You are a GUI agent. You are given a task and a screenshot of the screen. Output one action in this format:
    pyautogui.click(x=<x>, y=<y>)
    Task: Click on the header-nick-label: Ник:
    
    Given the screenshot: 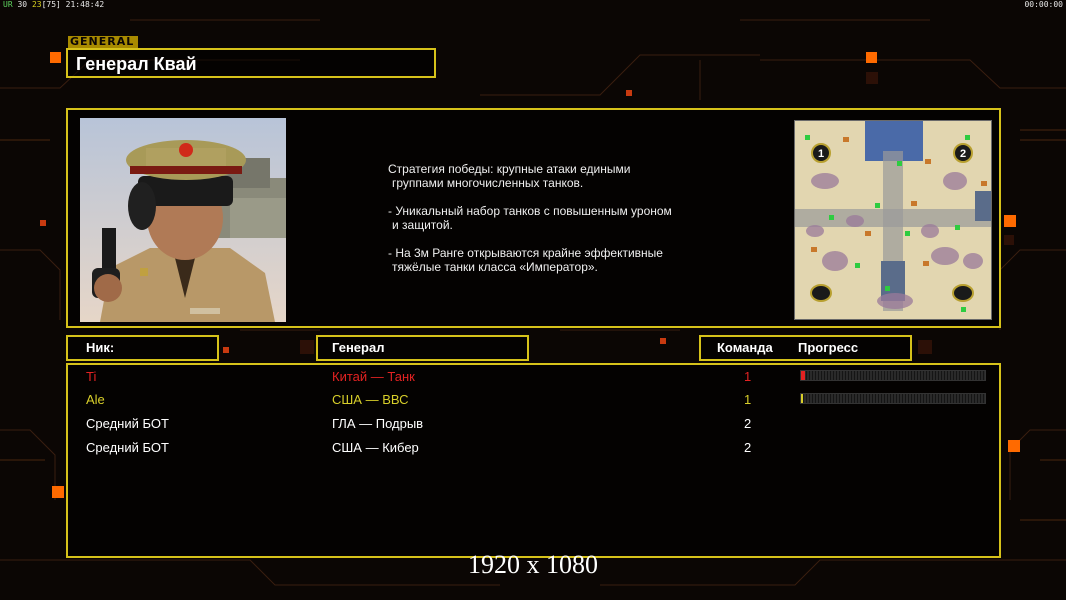 What is the action you would take?
    pyautogui.click(x=100, y=347)
    